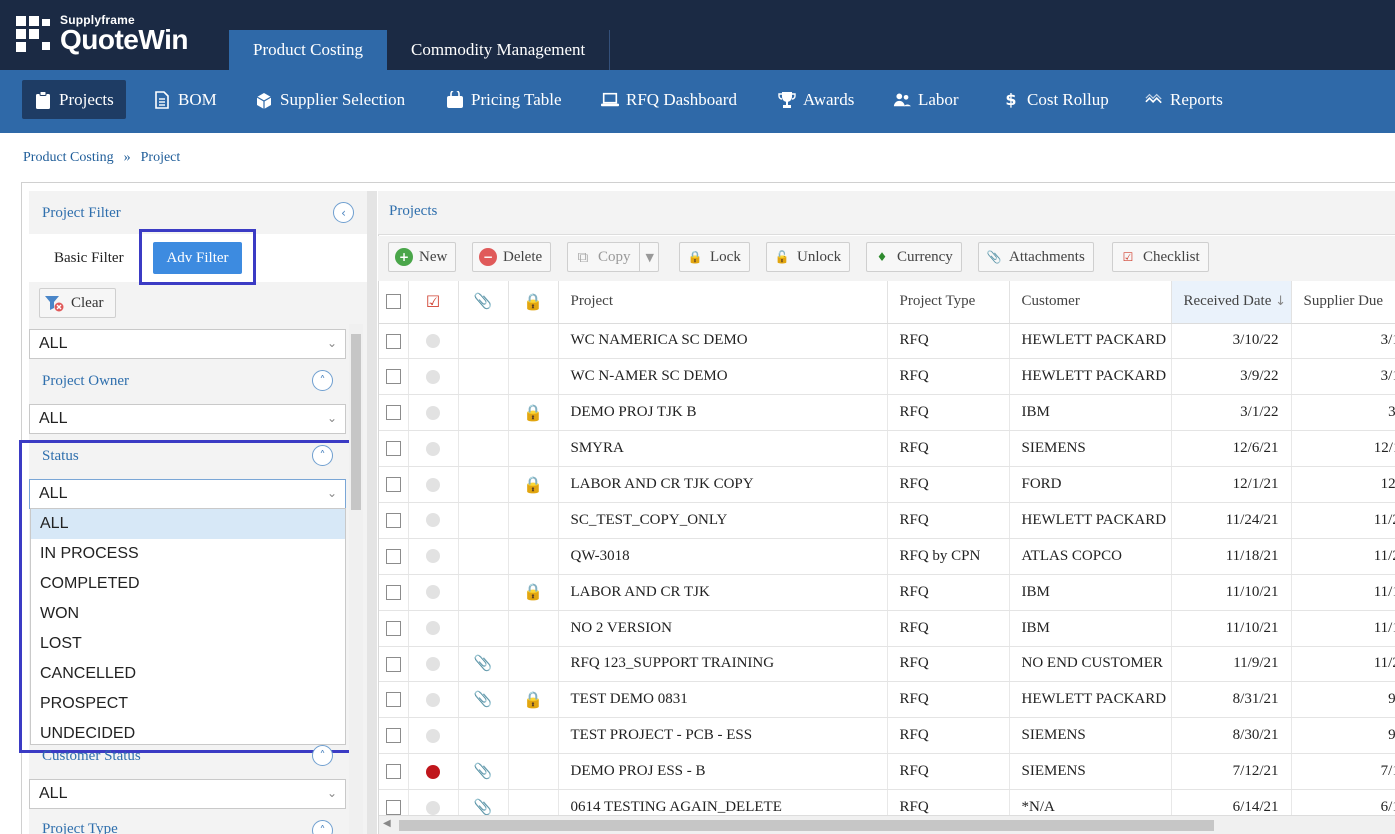 Image resolution: width=1395 pixels, height=834 pixels. I want to click on filter-select-top: ALL ⌄, so click(187, 344).